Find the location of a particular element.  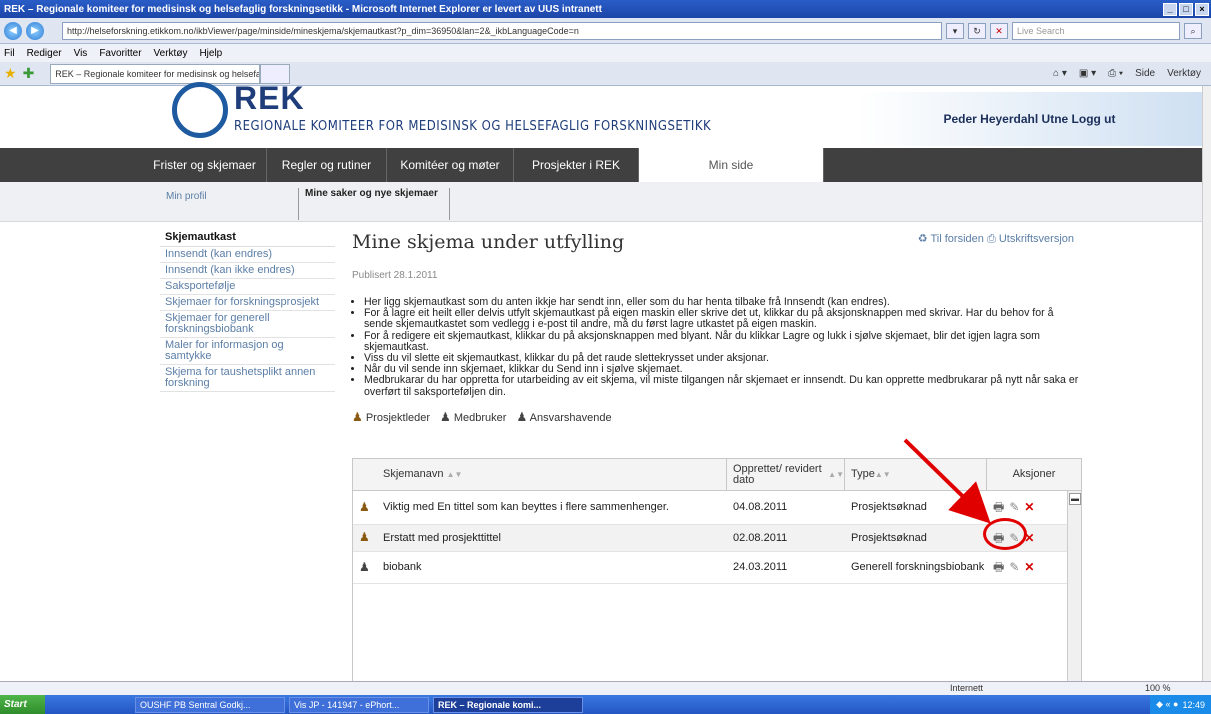

menu-help: Hjelp is located at coordinates (210, 53).